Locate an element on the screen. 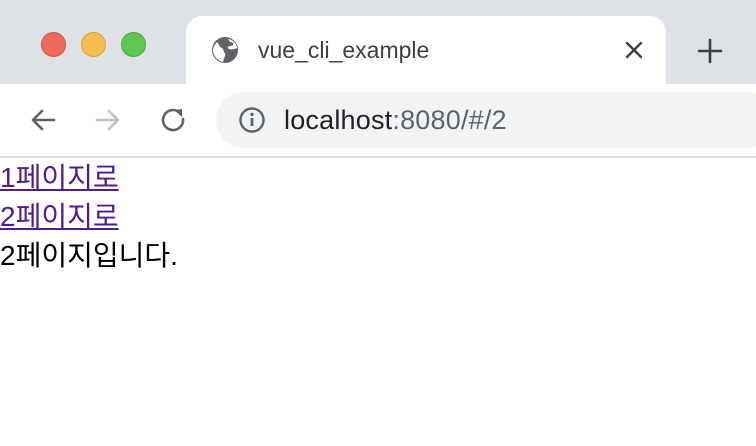 The width and height of the screenshot is (756, 446). address-bar: localhost:8080/#/2 is located at coordinates (486, 120).